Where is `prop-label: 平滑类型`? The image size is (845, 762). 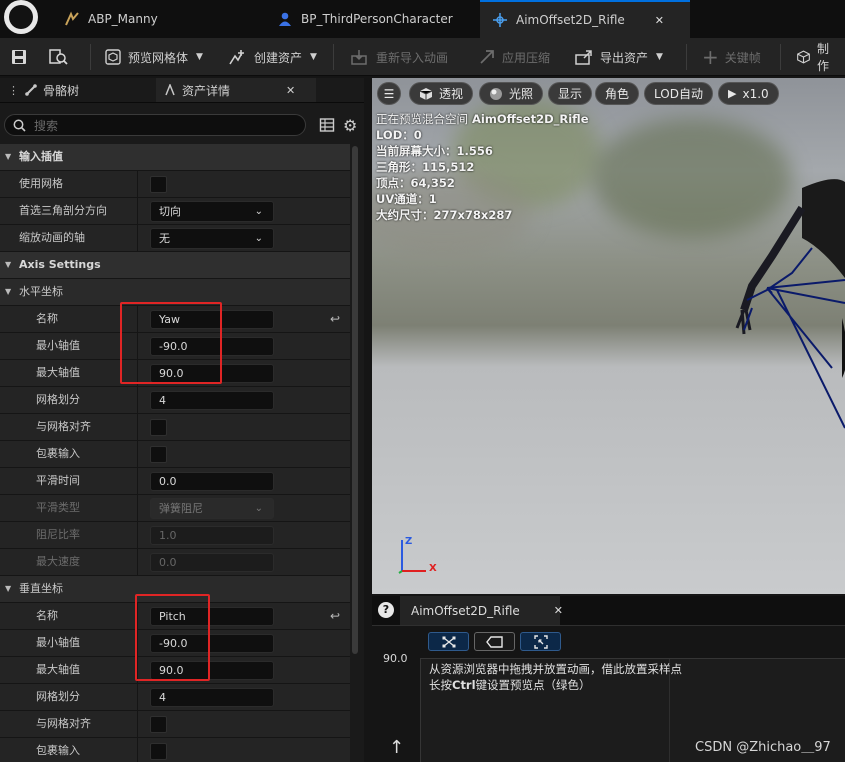
prop-label: 平滑类型 is located at coordinates (58, 507).